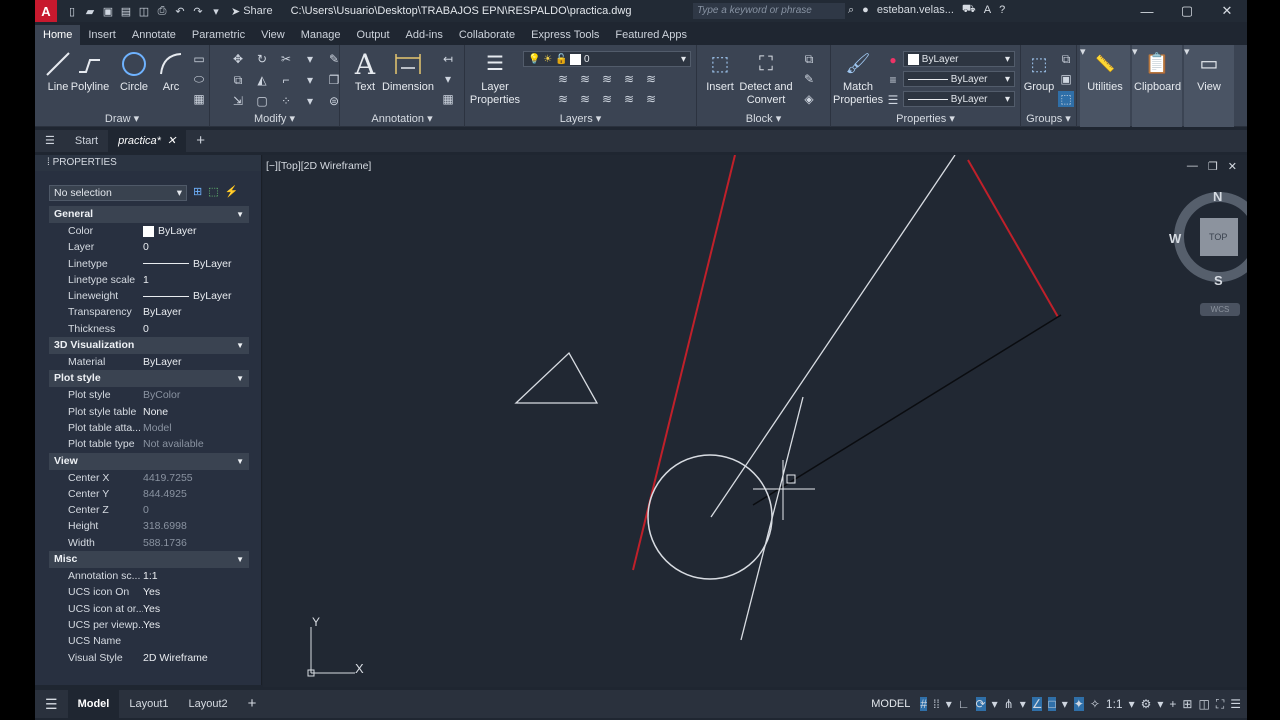 The image size is (1280, 720). What do you see at coordinates (216, 11) in the screenshot?
I see `customize-qat-icon: ▾` at bounding box center [216, 11].